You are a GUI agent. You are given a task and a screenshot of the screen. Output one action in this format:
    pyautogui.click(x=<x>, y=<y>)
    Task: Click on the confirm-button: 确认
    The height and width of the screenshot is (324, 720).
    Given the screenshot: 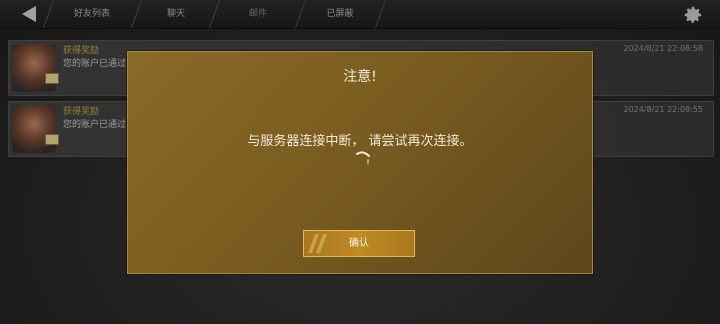 What is the action you would take?
    pyautogui.click(x=359, y=243)
    